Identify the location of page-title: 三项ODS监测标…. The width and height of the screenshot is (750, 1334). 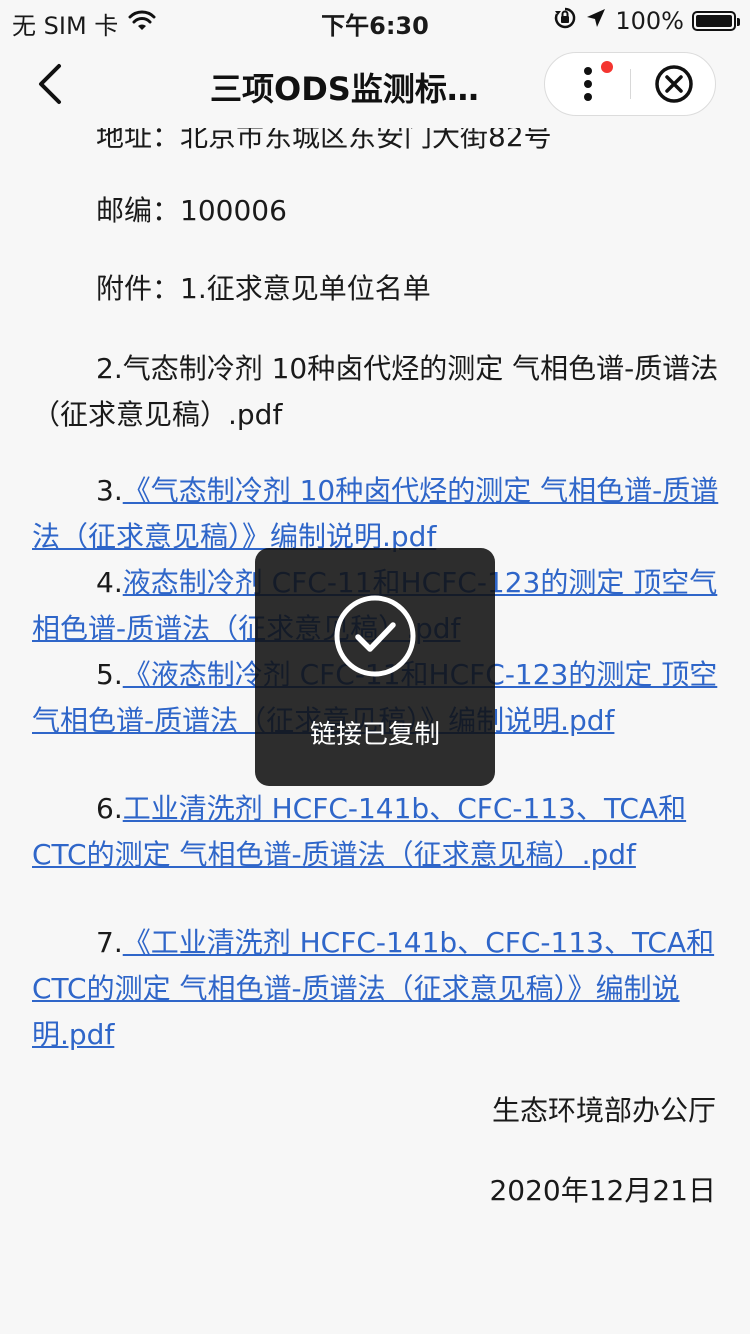
(344, 89).